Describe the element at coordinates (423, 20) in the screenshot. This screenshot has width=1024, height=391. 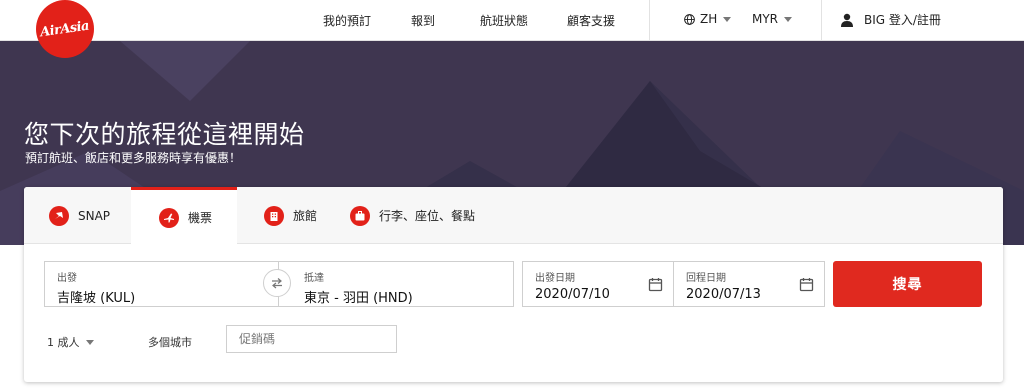
I see `nav-check-in: 報到` at that location.